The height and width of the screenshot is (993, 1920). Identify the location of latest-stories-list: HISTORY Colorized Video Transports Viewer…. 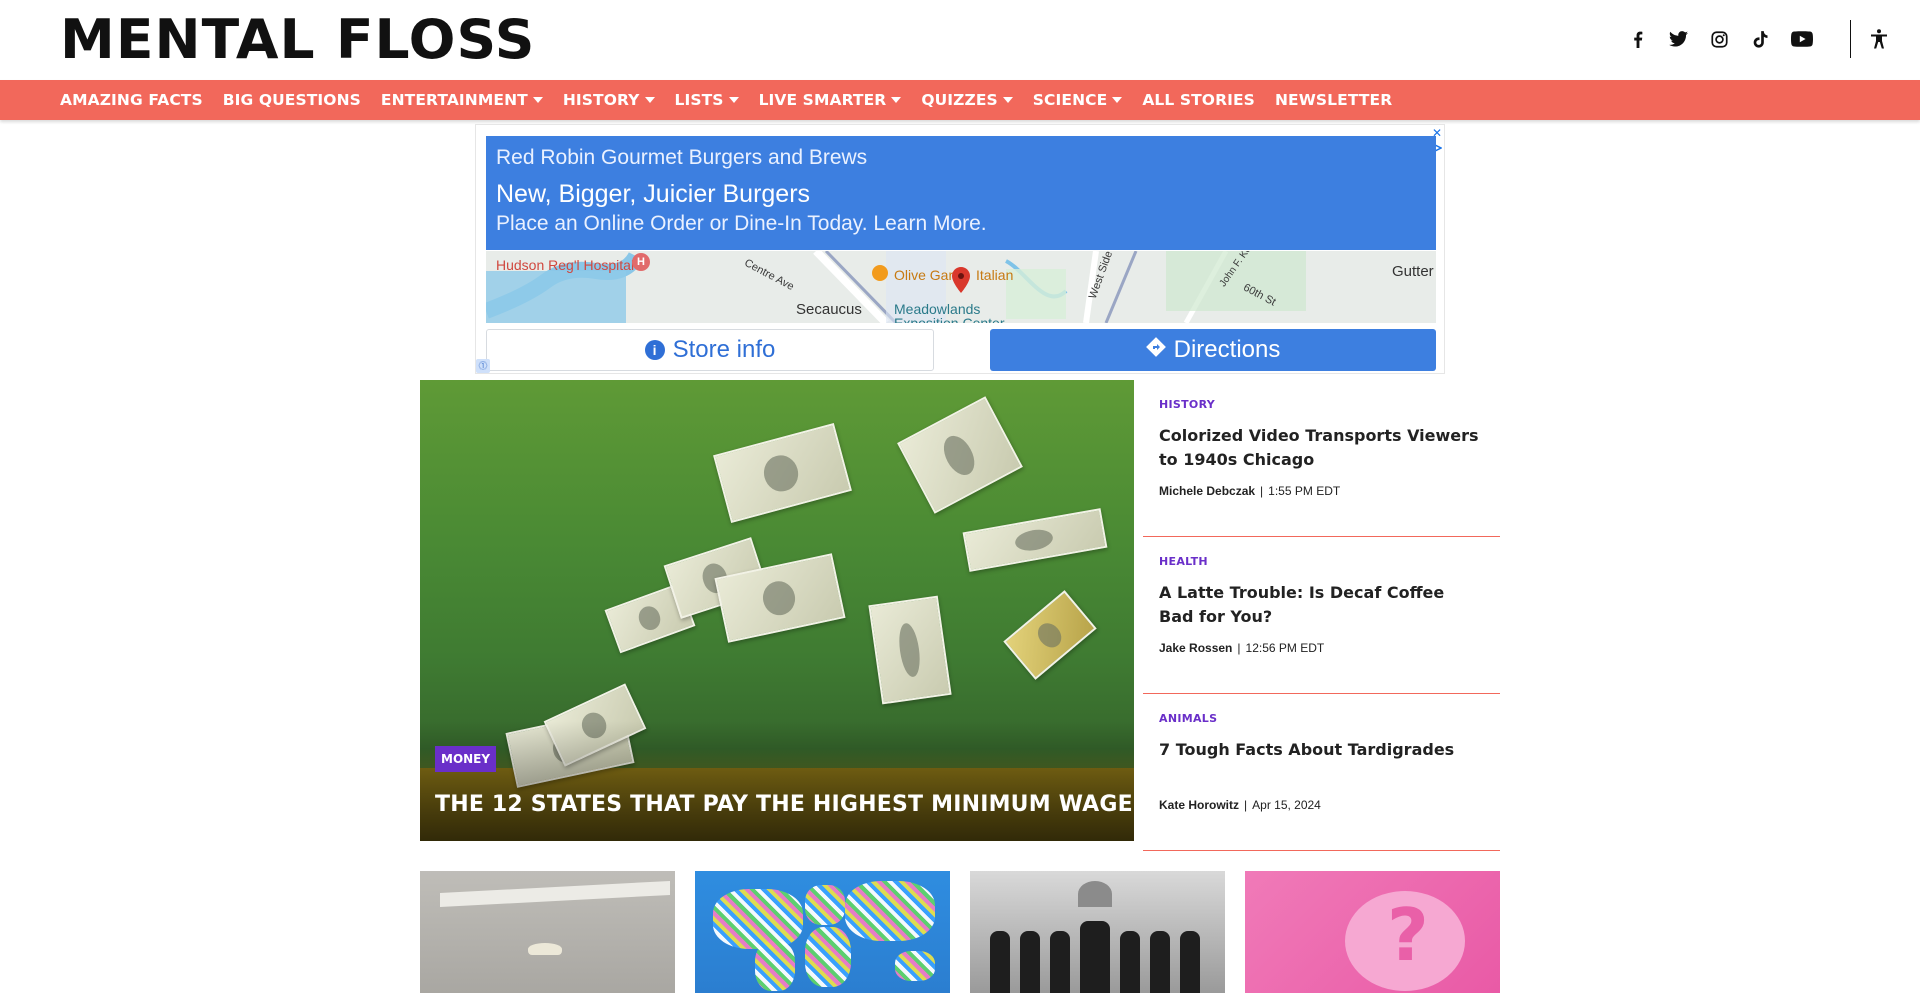
(1321, 615).